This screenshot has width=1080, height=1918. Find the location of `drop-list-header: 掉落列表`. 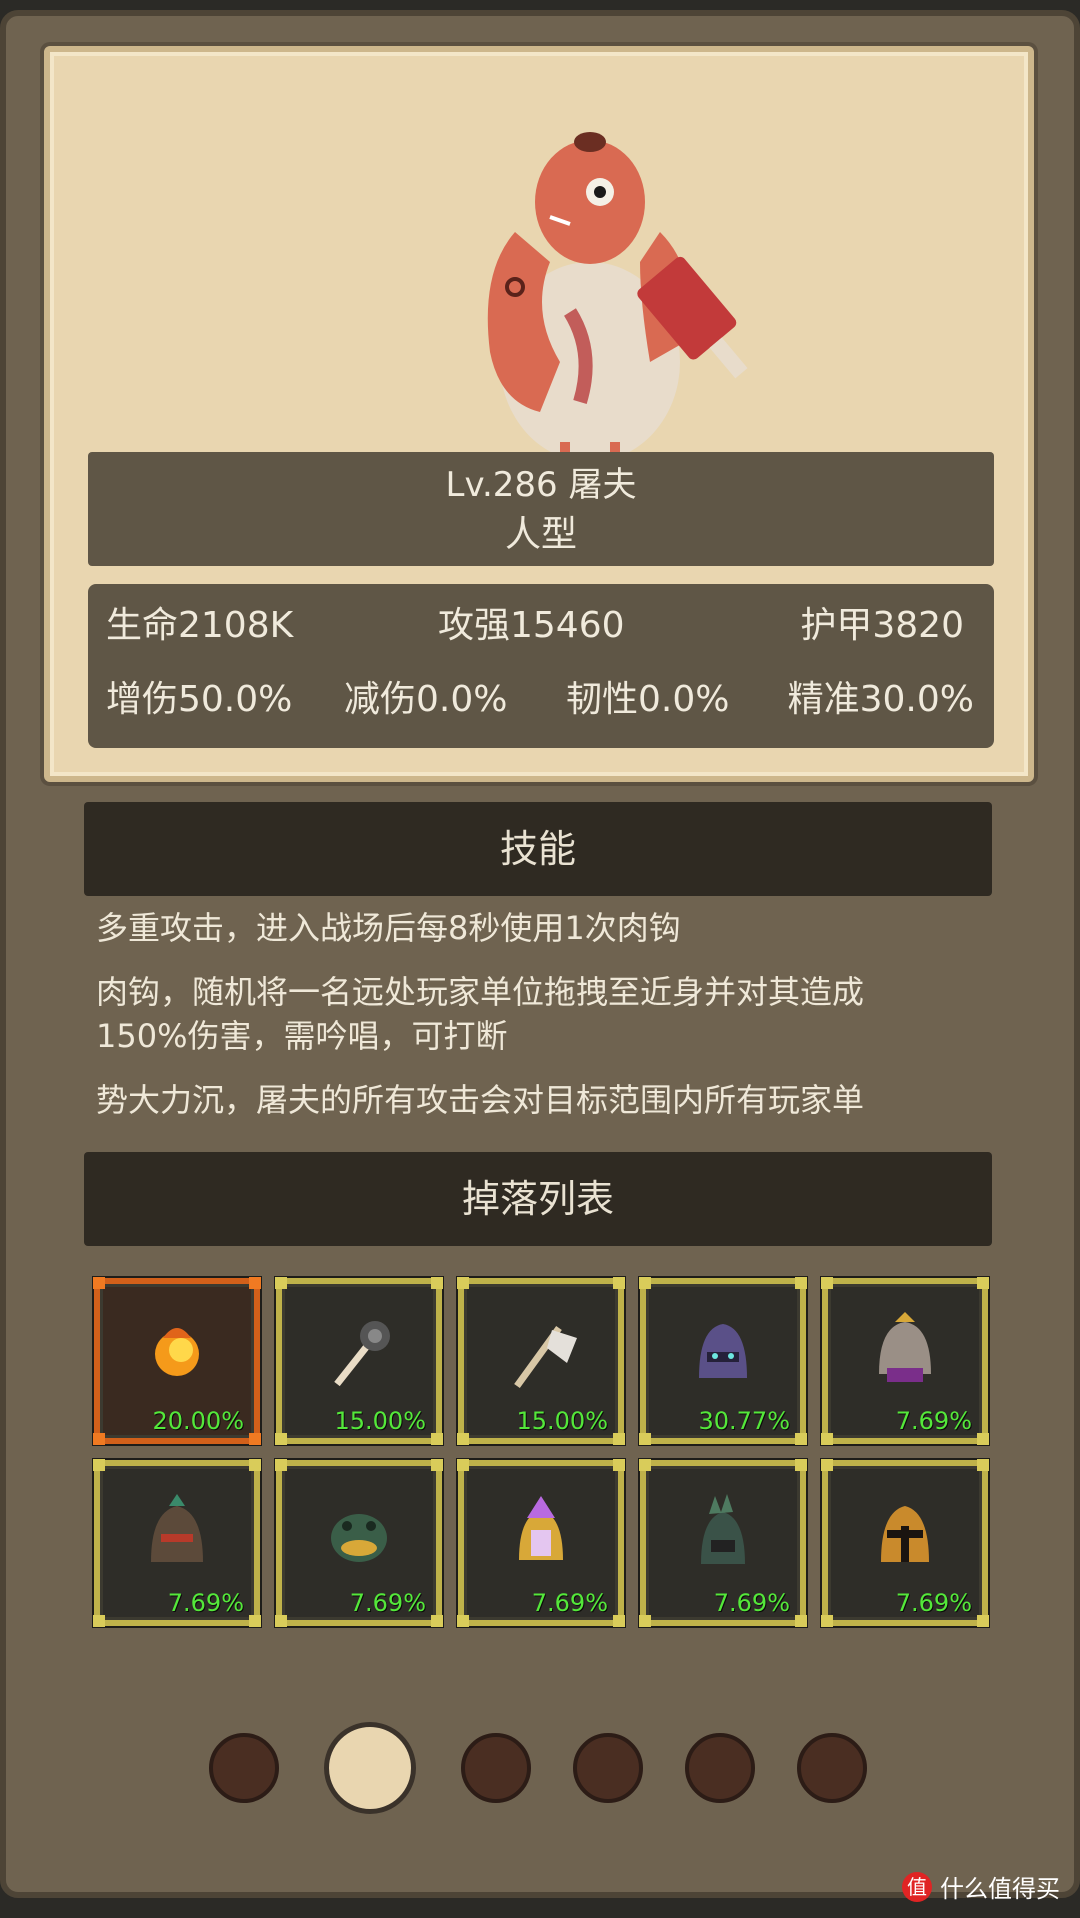

drop-list-header: 掉落列表 is located at coordinates (538, 1199).